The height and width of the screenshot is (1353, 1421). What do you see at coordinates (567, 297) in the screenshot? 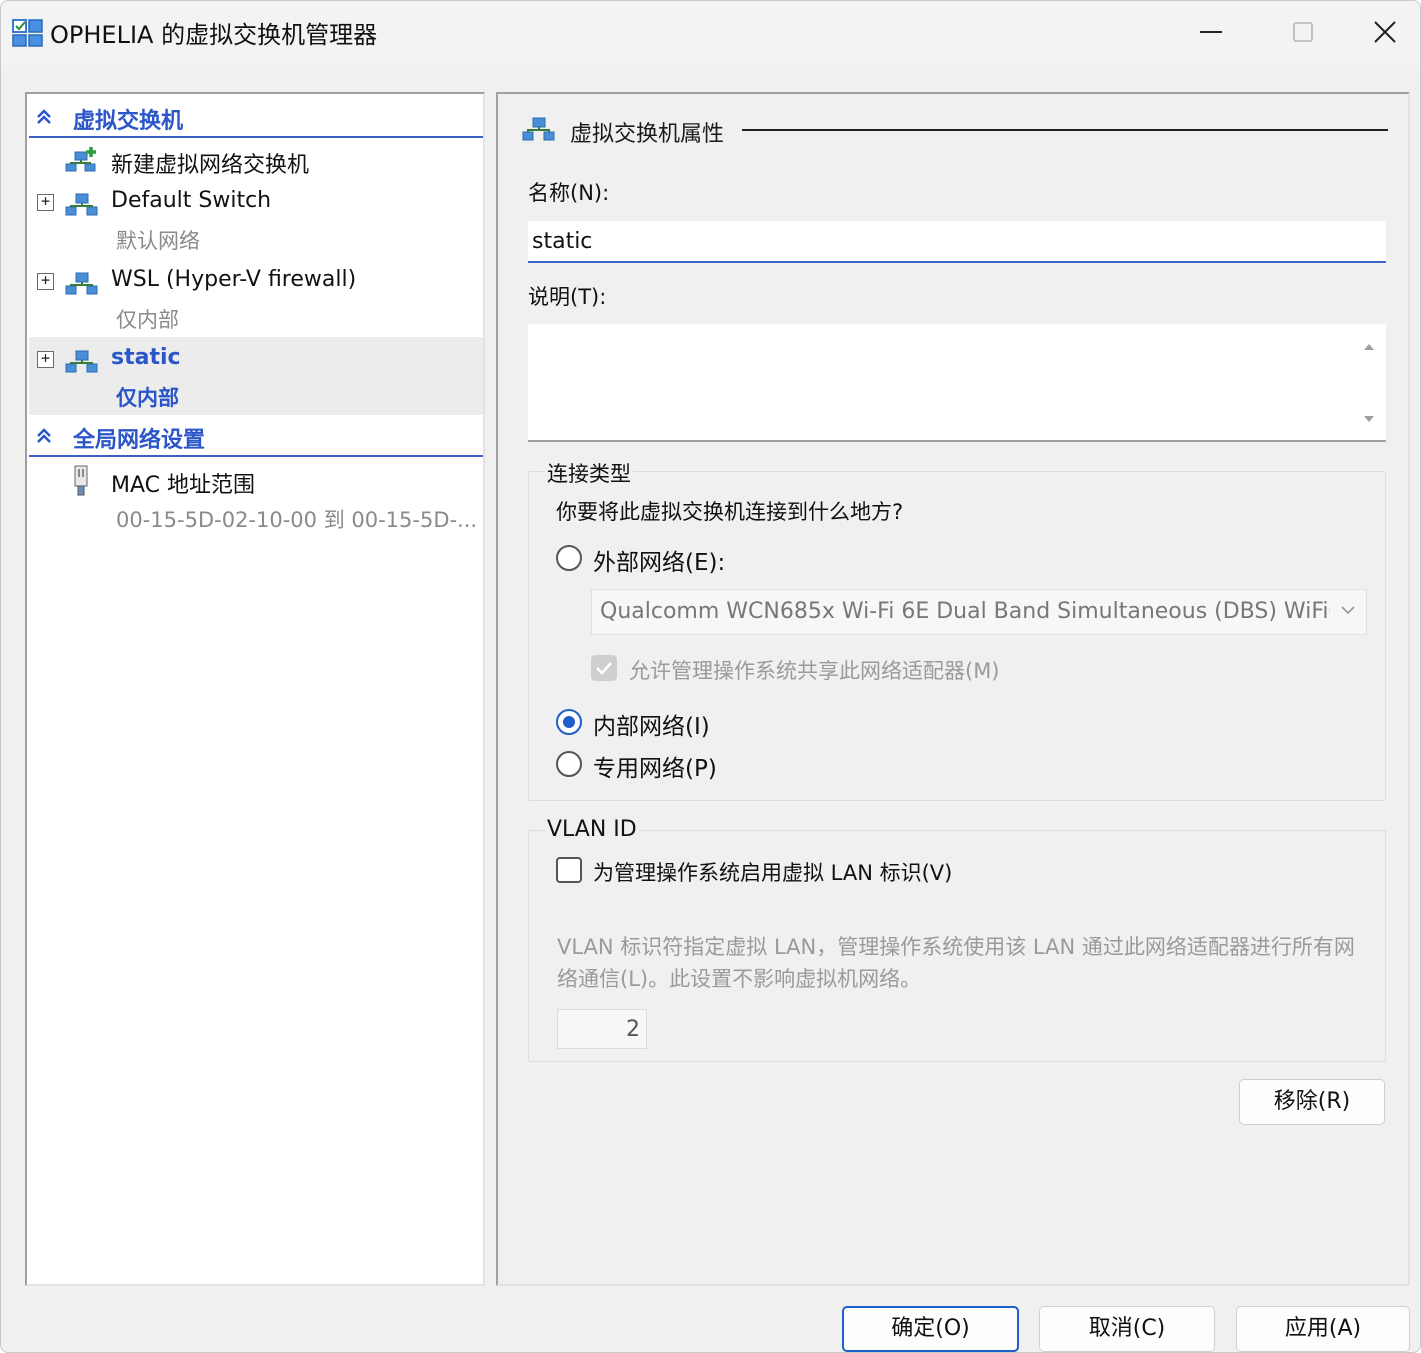
I see `notes-label: 说明(T):` at bounding box center [567, 297].